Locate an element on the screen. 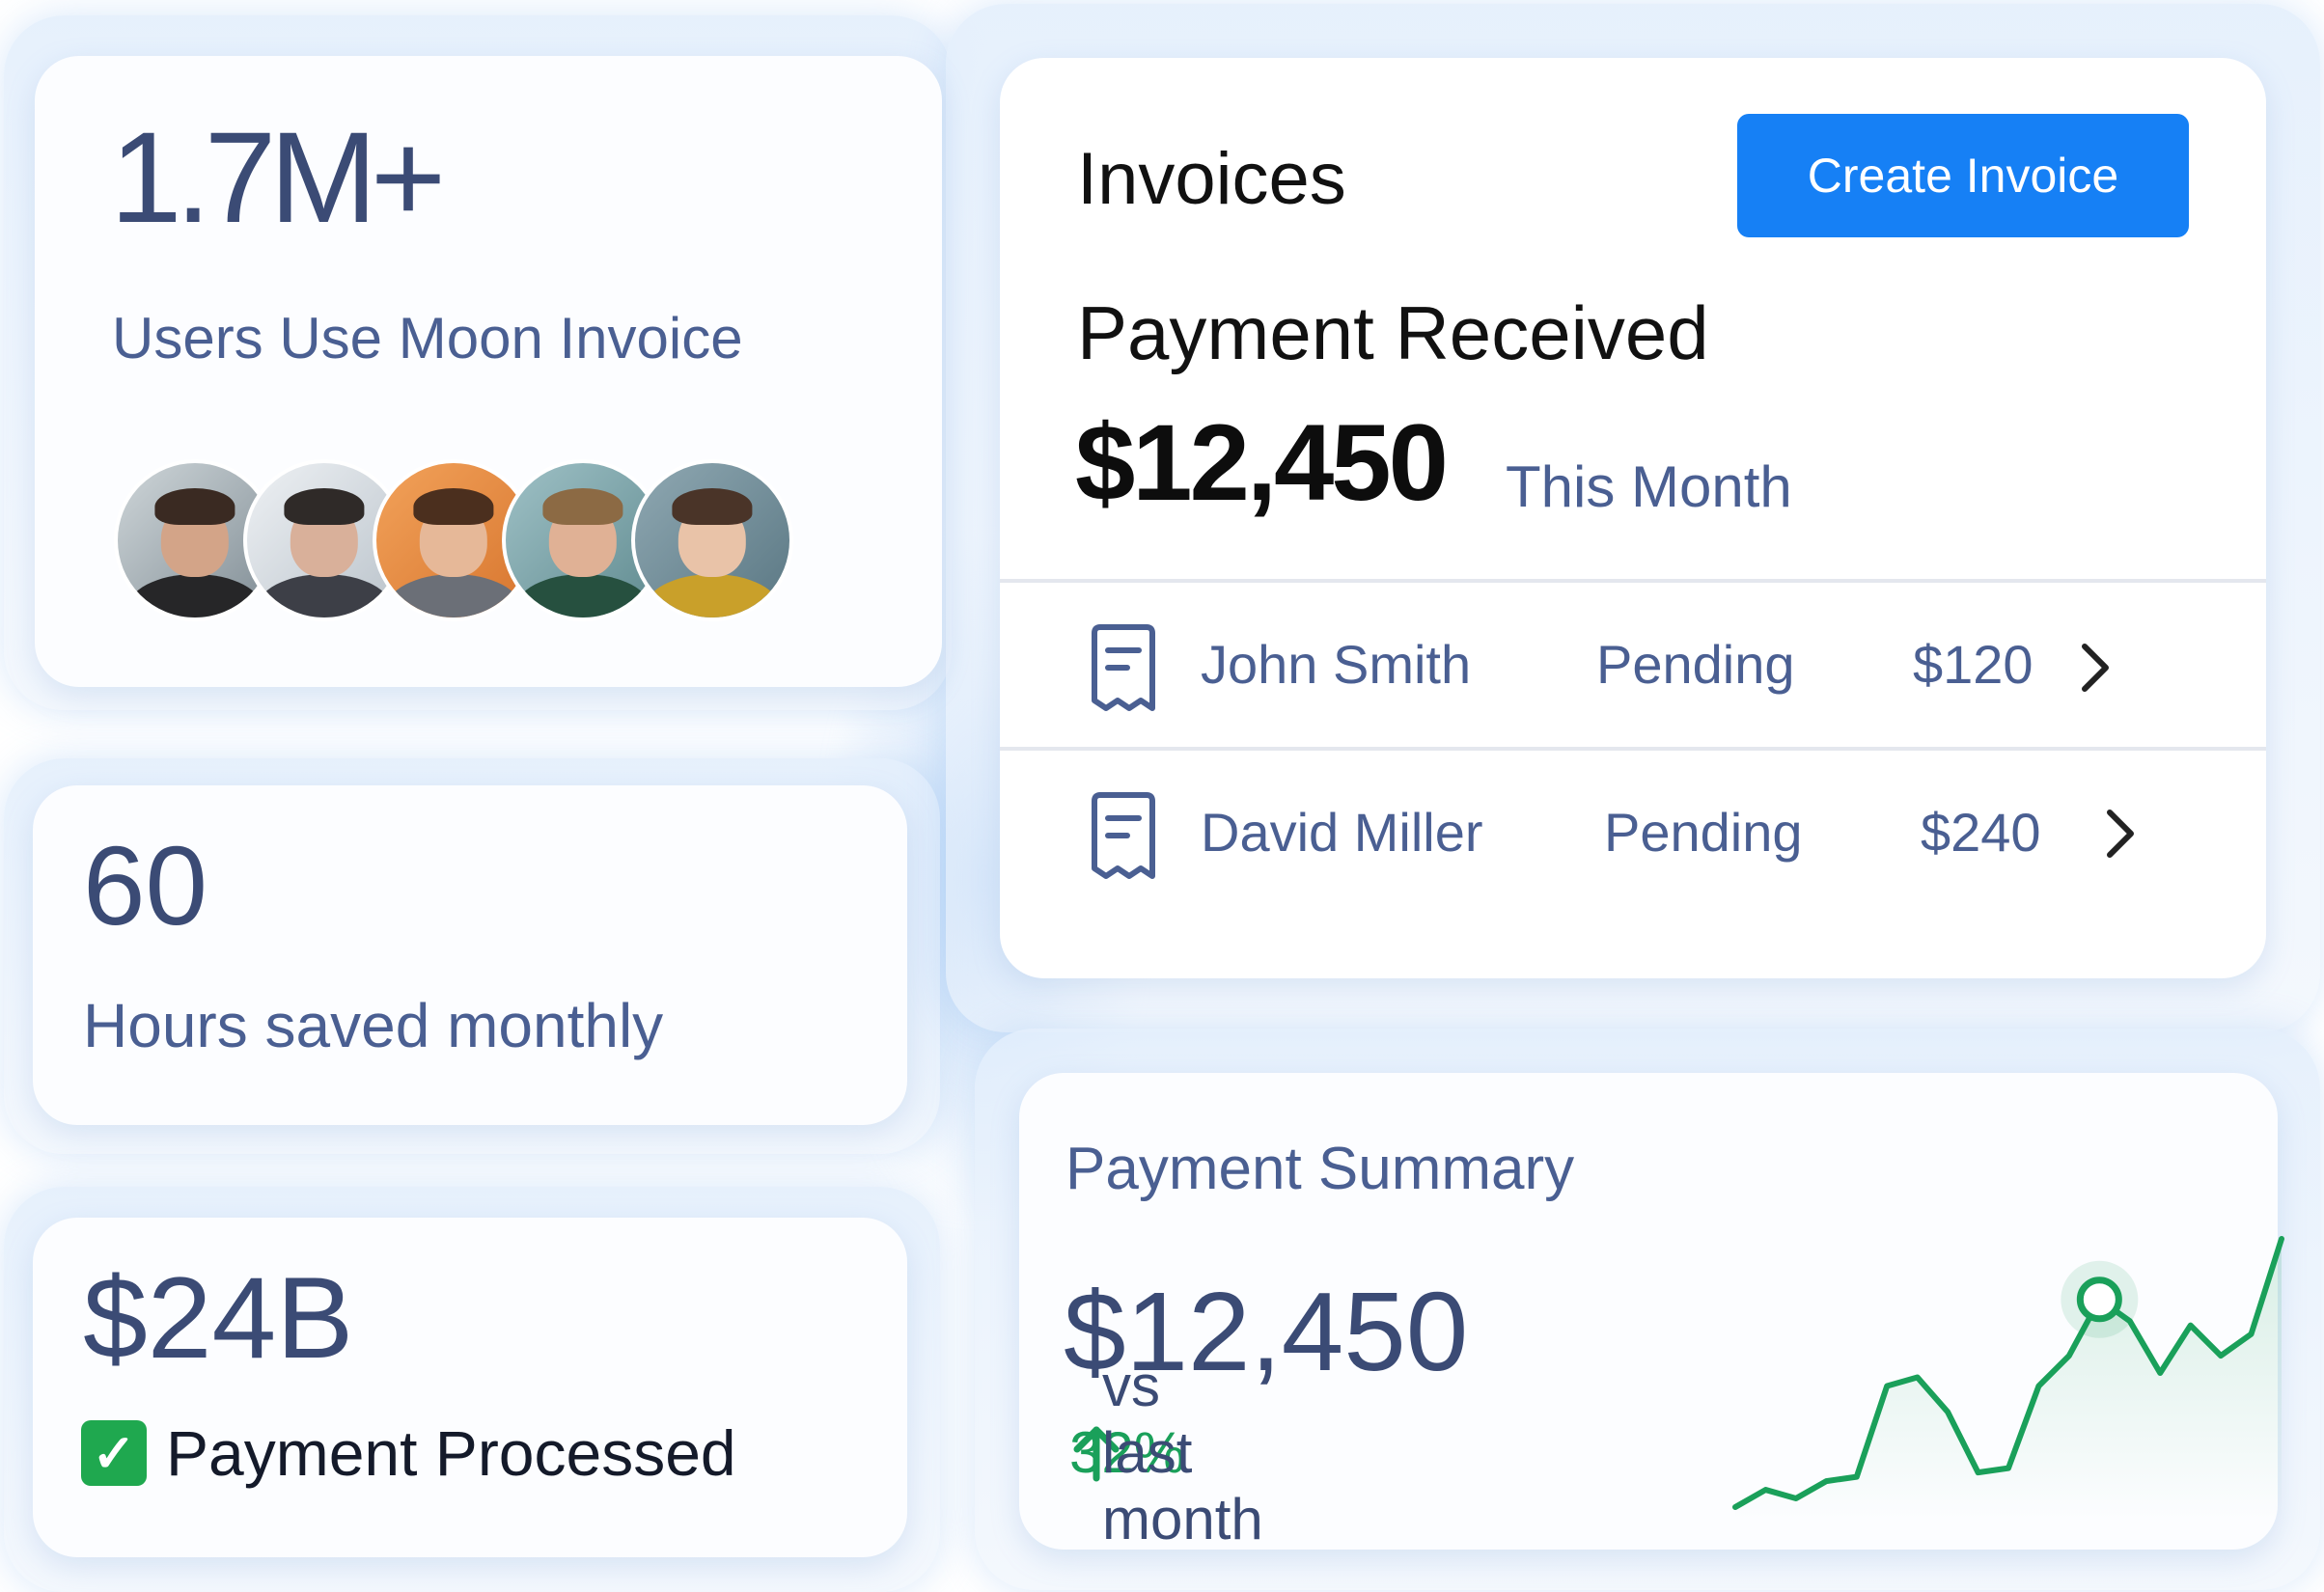 The height and width of the screenshot is (1592, 2324). invoice-row: David Miller Pending $240 is located at coordinates (1633, 833).